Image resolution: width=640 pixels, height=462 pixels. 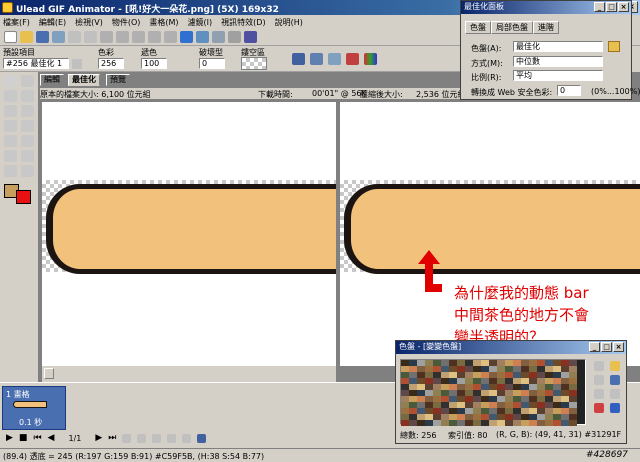 I want to click on frame-thumbnail: 1 畫格 0.1 秒, so click(x=34, y=408).